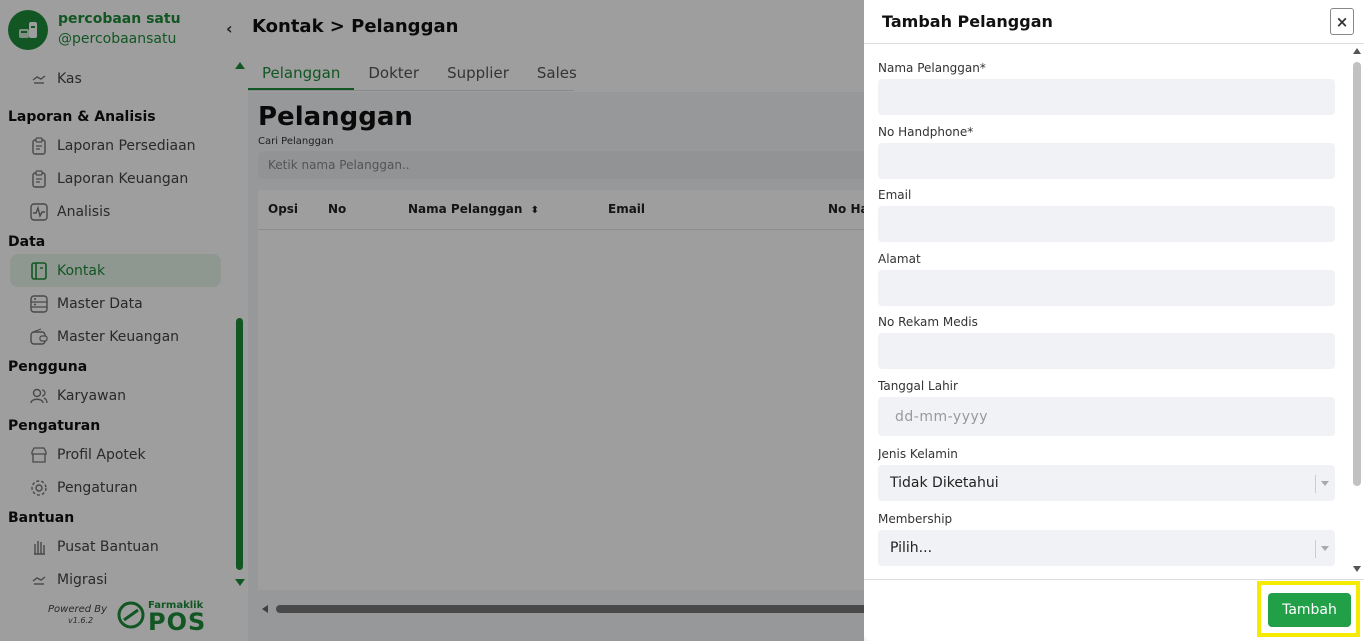 The width and height of the screenshot is (1364, 641). Describe the element at coordinates (932, 68) in the screenshot. I see `label-nama-pelanggan: Nama Pelanggan*` at that location.